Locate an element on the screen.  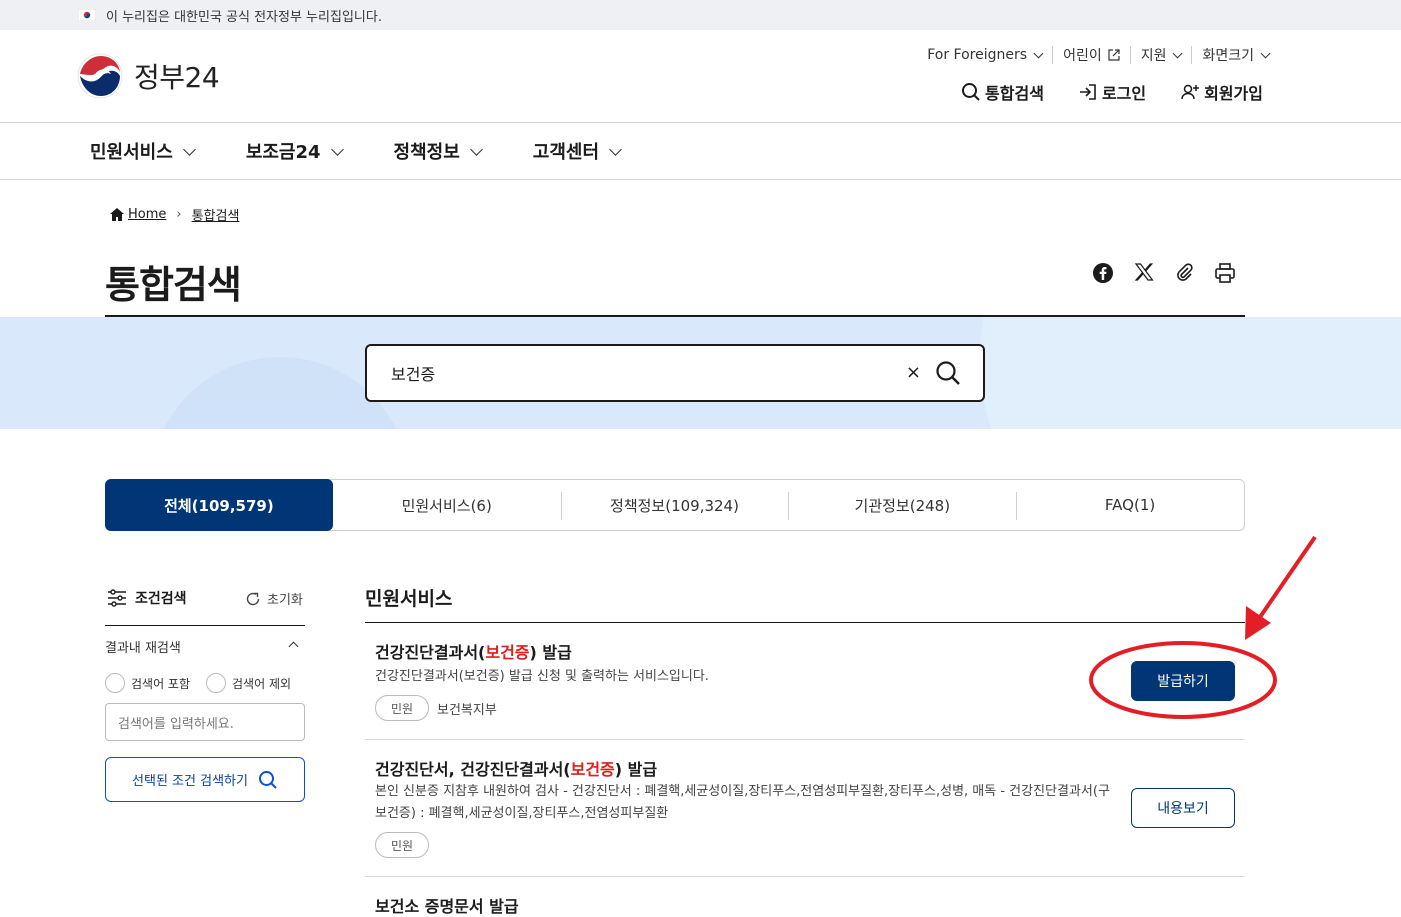
tab-all: 전체(109,579) is located at coordinates (219, 505).